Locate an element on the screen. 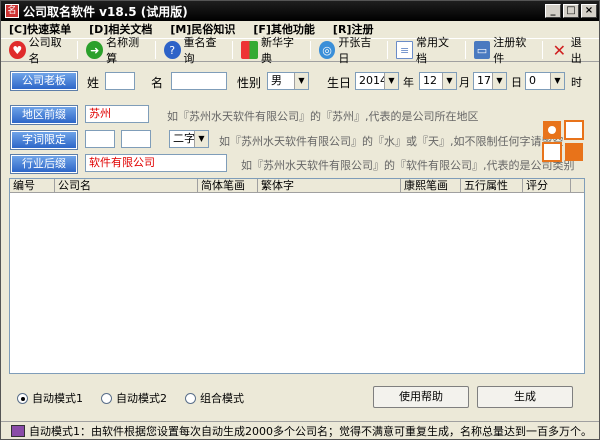  char-limit-button: 字词限定 is located at coordinates (44, 140).